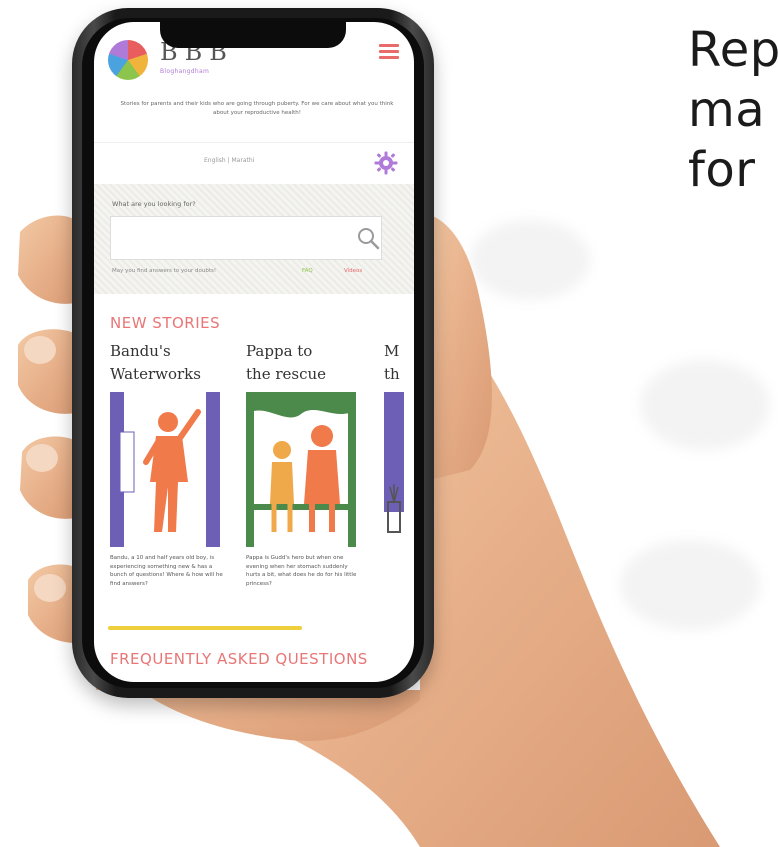 The image size is (778, 847). I want to click on carousel-scrollbar, so click(205, 628).